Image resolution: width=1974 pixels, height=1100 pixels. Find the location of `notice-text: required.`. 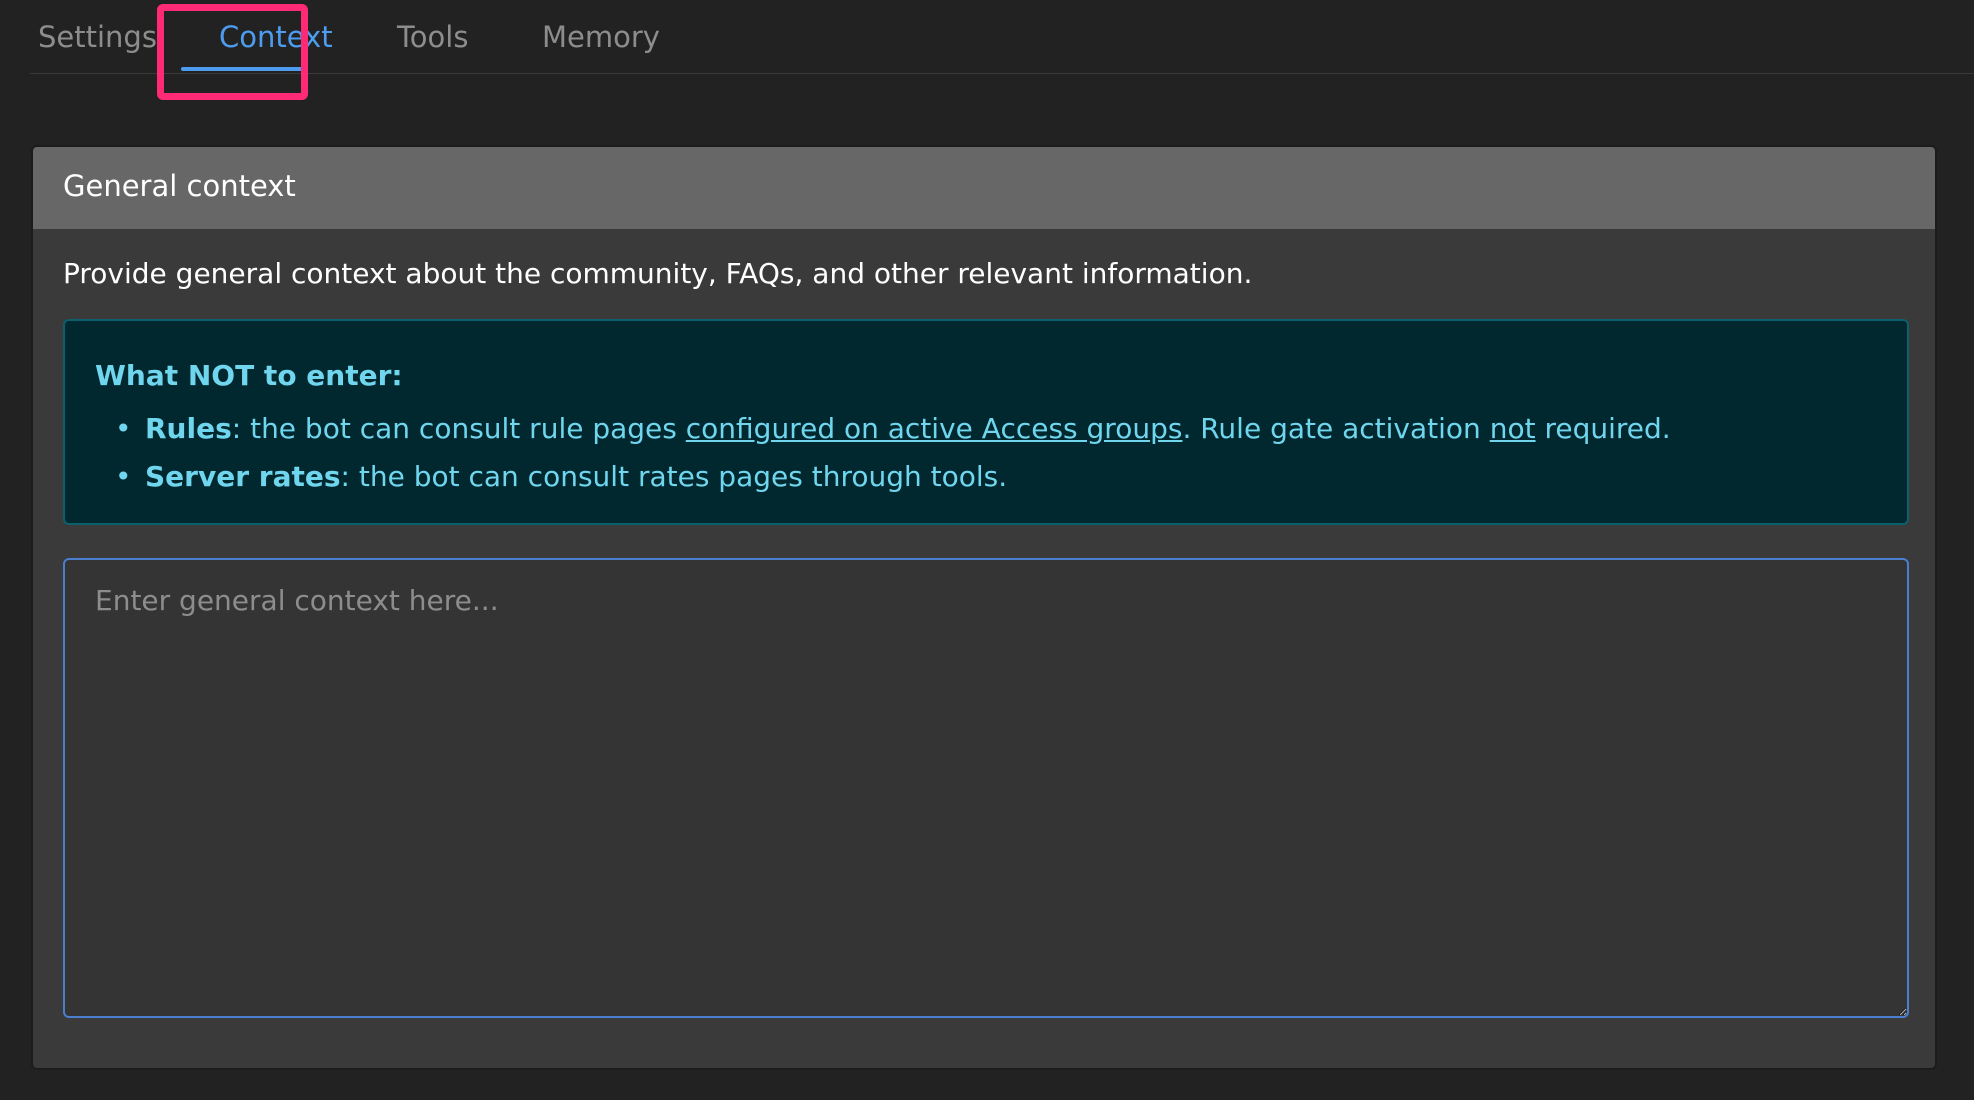

notice-text: required. is located at coordinates (1603, 428).